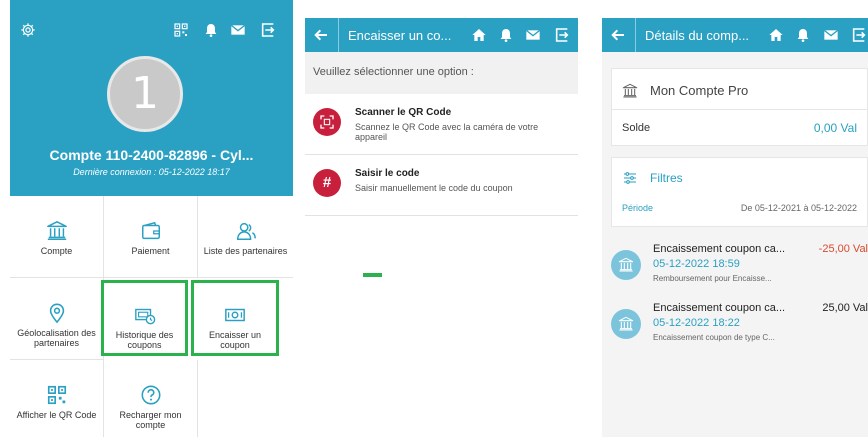 This screenshot has width=868, height=437. I want to click on tile-liste-partenaires: Liste des partenaires, so click(245, 237).